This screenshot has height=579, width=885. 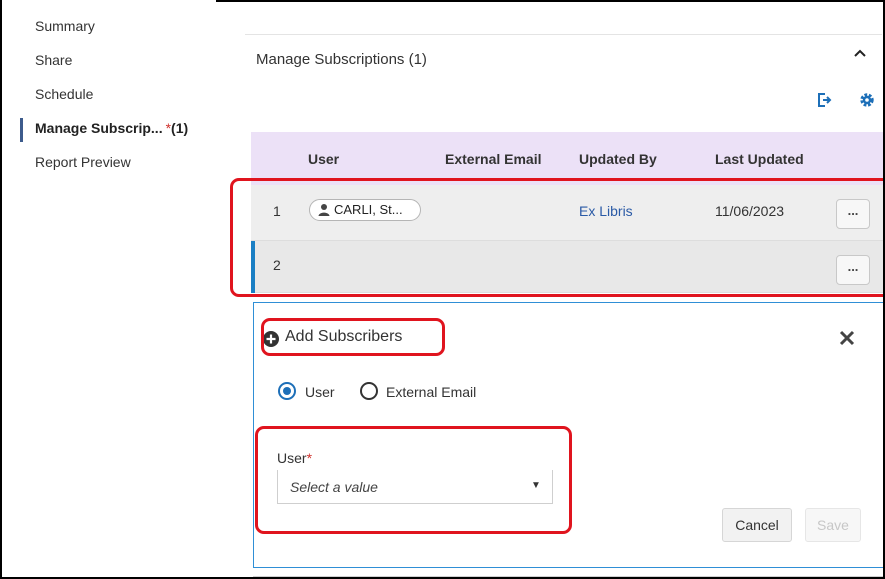 I want to click on plus-circle-icon, so click(x=271, y=339).